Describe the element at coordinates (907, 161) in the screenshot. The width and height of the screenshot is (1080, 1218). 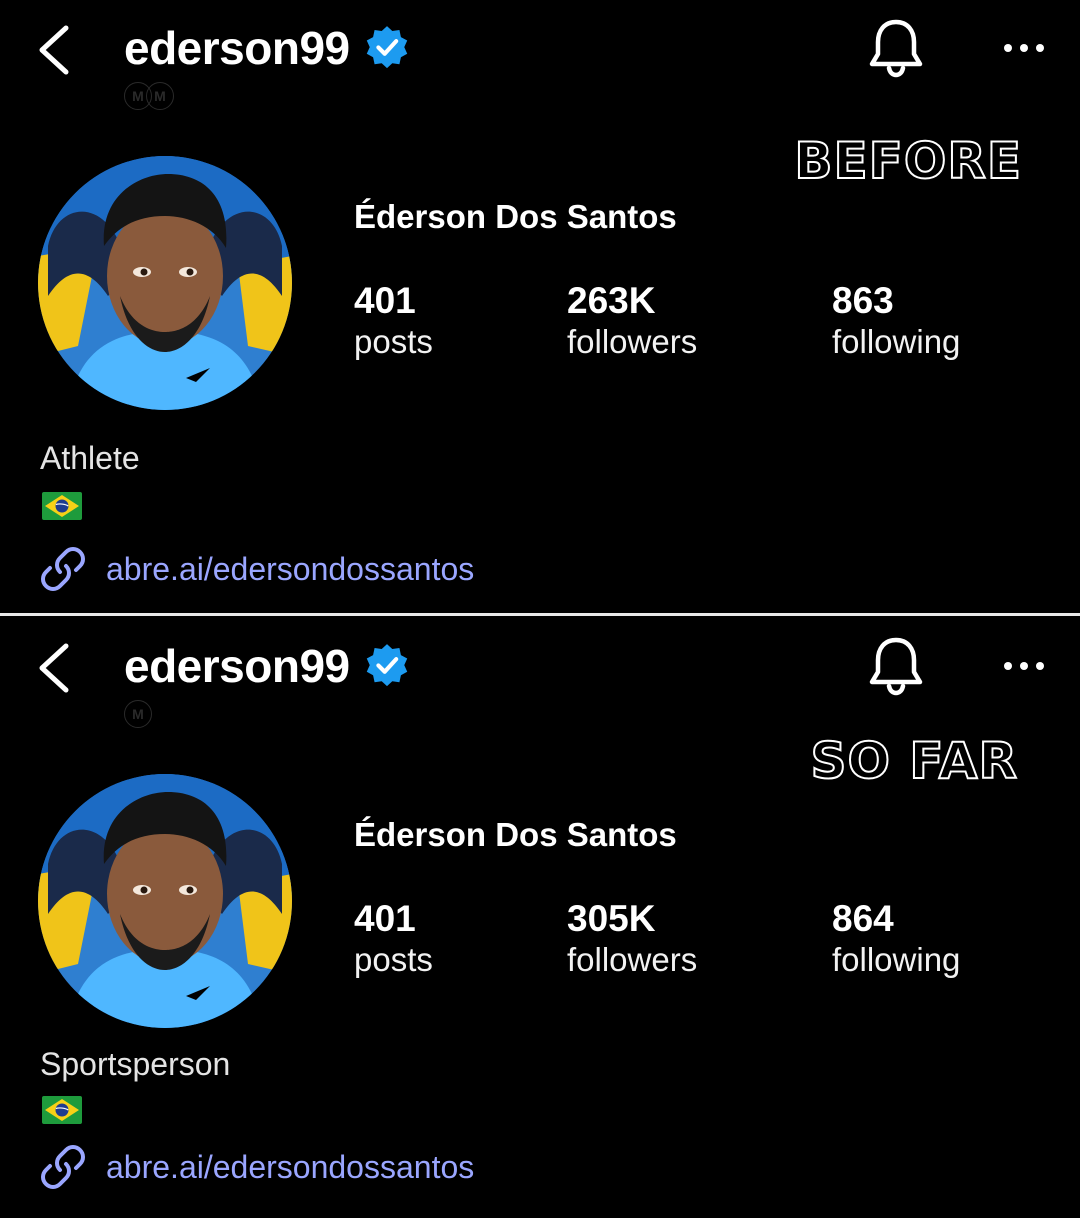
I see `overlay-label-before: BEFORE` at that location.